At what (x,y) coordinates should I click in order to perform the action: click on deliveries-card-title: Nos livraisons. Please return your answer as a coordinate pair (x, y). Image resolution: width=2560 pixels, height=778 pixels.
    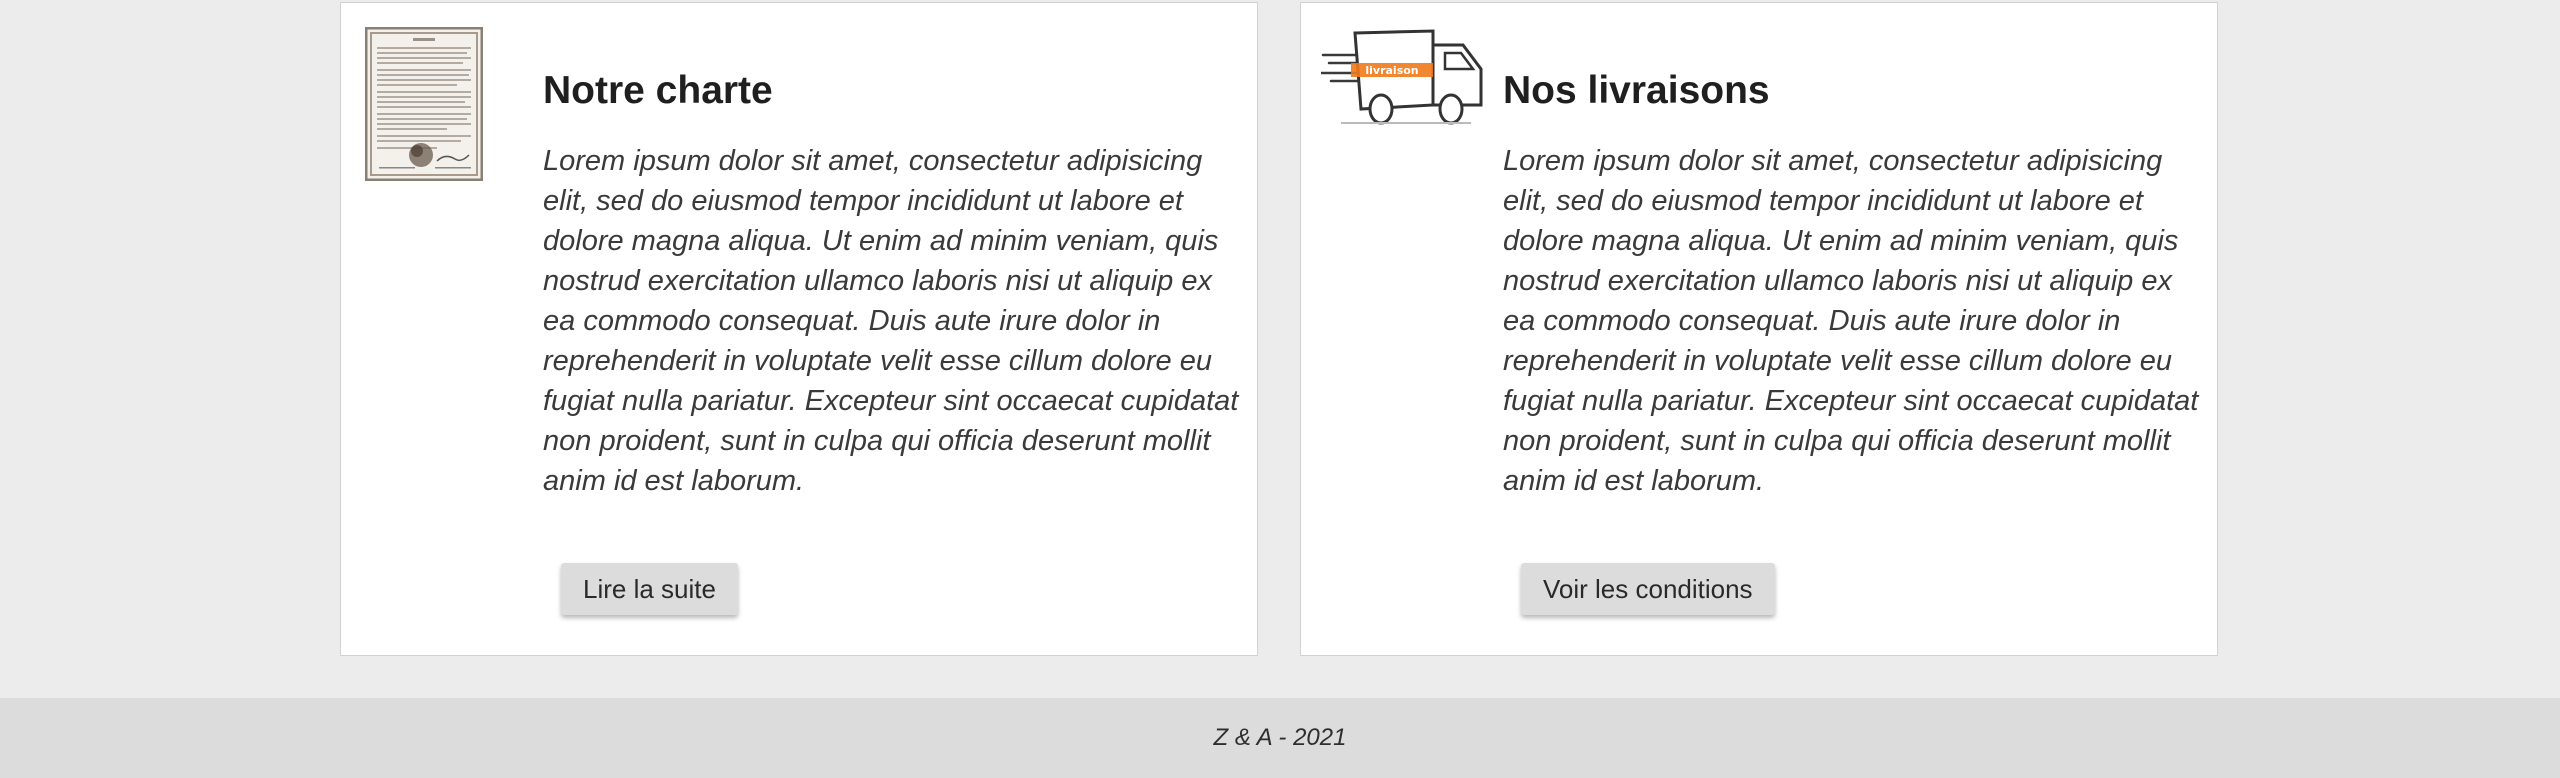
    Looking at the image, I should click on (1636, 90).